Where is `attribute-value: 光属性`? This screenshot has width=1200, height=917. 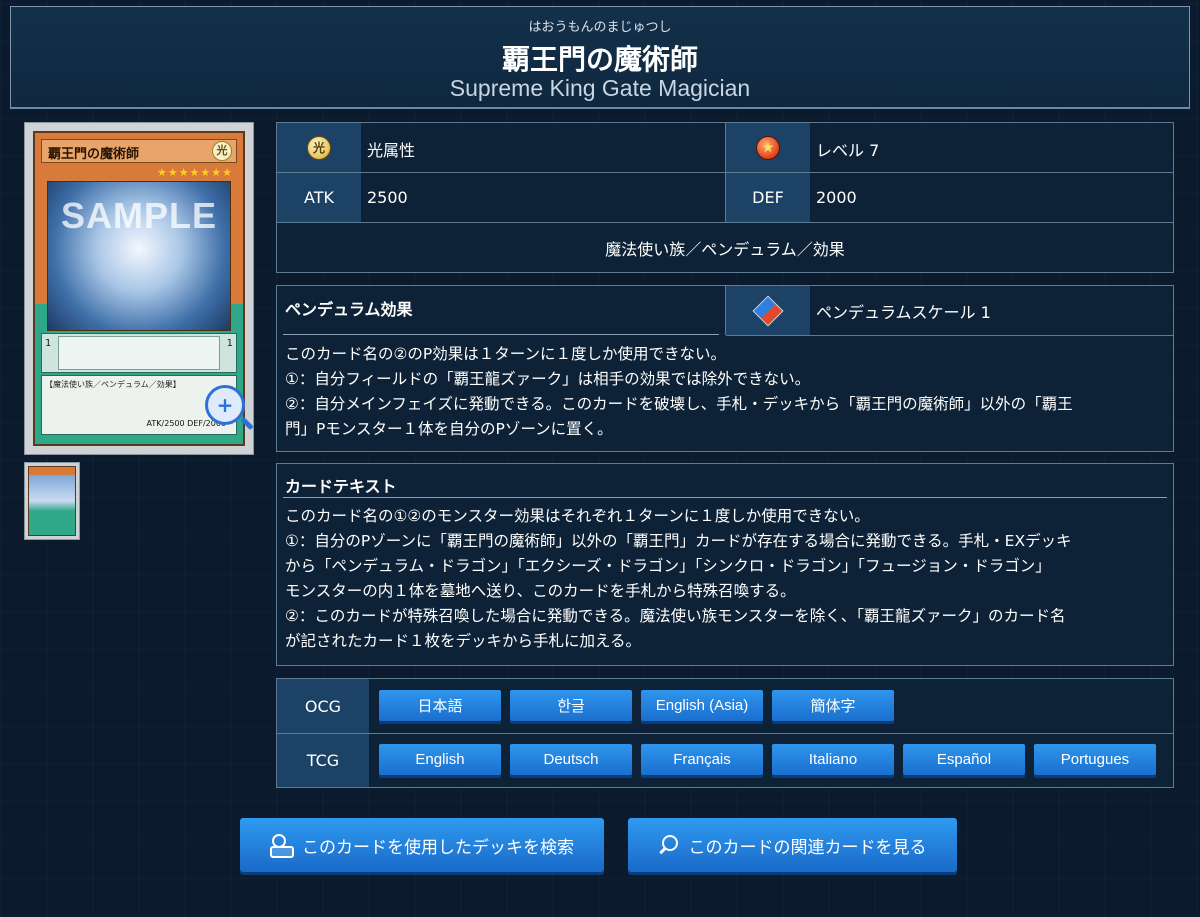 attribute-value: 光属性 is located at coordinates (391, 150).